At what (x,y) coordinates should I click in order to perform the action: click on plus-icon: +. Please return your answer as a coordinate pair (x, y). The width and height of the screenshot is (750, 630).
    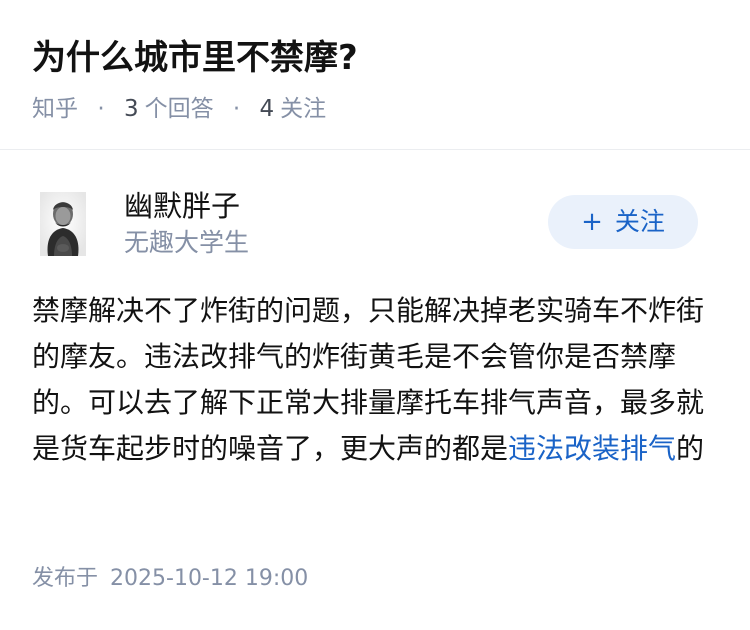
    Looking at the image, I should click on (592, 222).